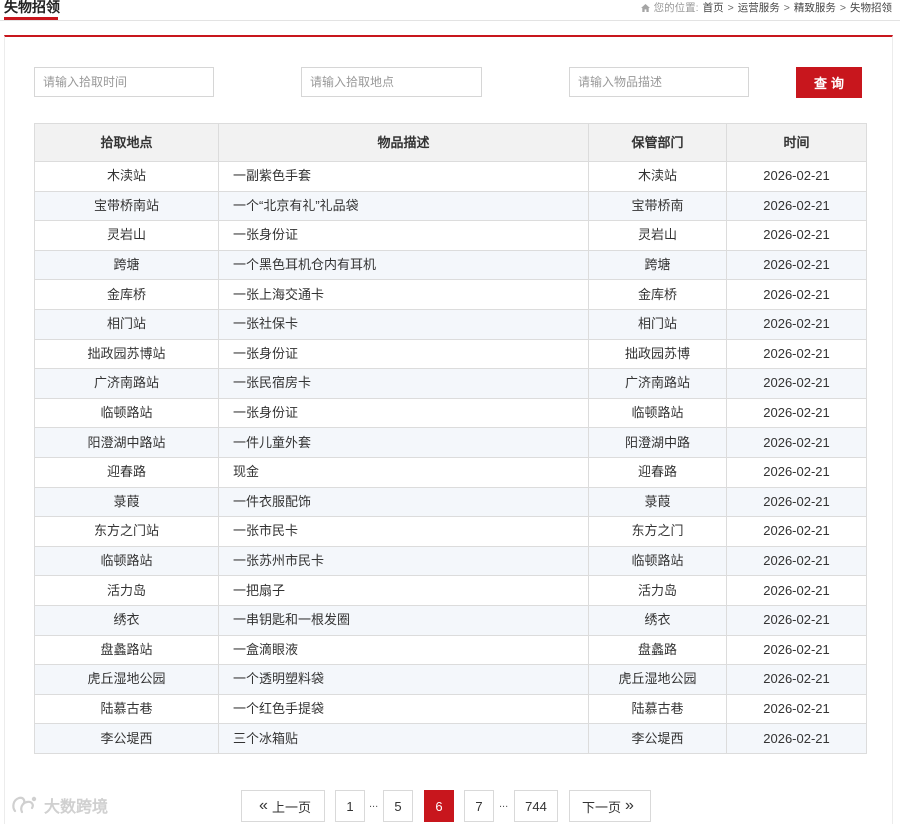 The height and width of the screenshot is (824, 900). What do you see at coordinates (450, 738) in the screenshot?
I see `table-row: 李公堤西 三个冰箱贴 李公堤西 2026-02-21` at bounding box center [450, 738].